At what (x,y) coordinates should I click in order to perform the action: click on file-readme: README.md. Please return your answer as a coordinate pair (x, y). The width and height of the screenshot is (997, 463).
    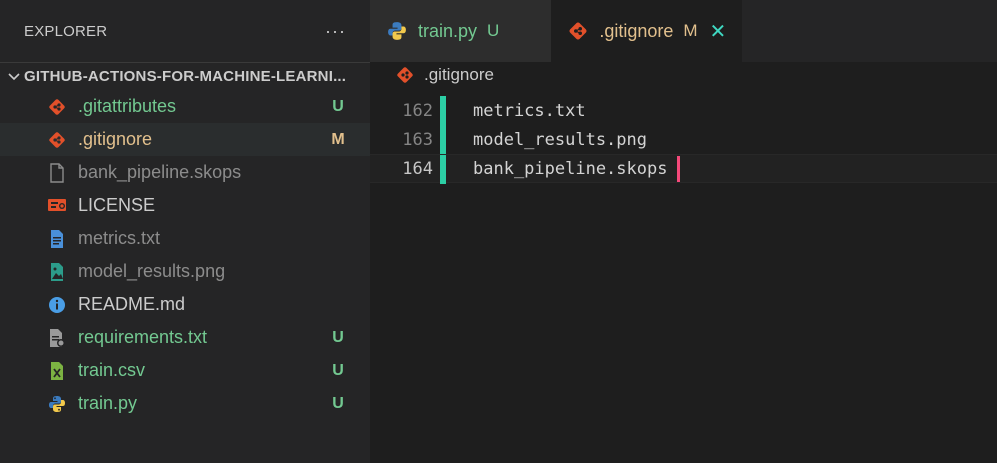
    Looking at the image, I should click on (185, 304).